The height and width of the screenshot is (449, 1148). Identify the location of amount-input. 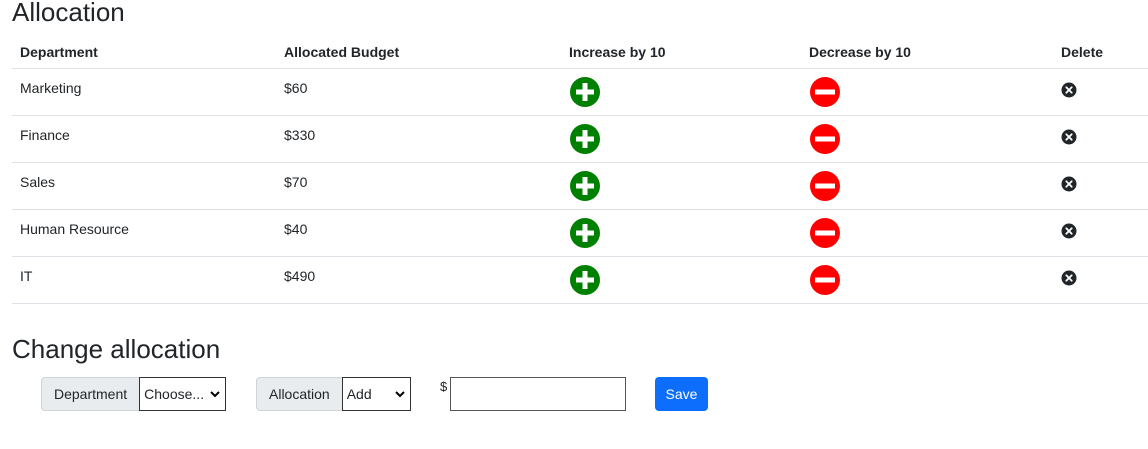
(538, 394).